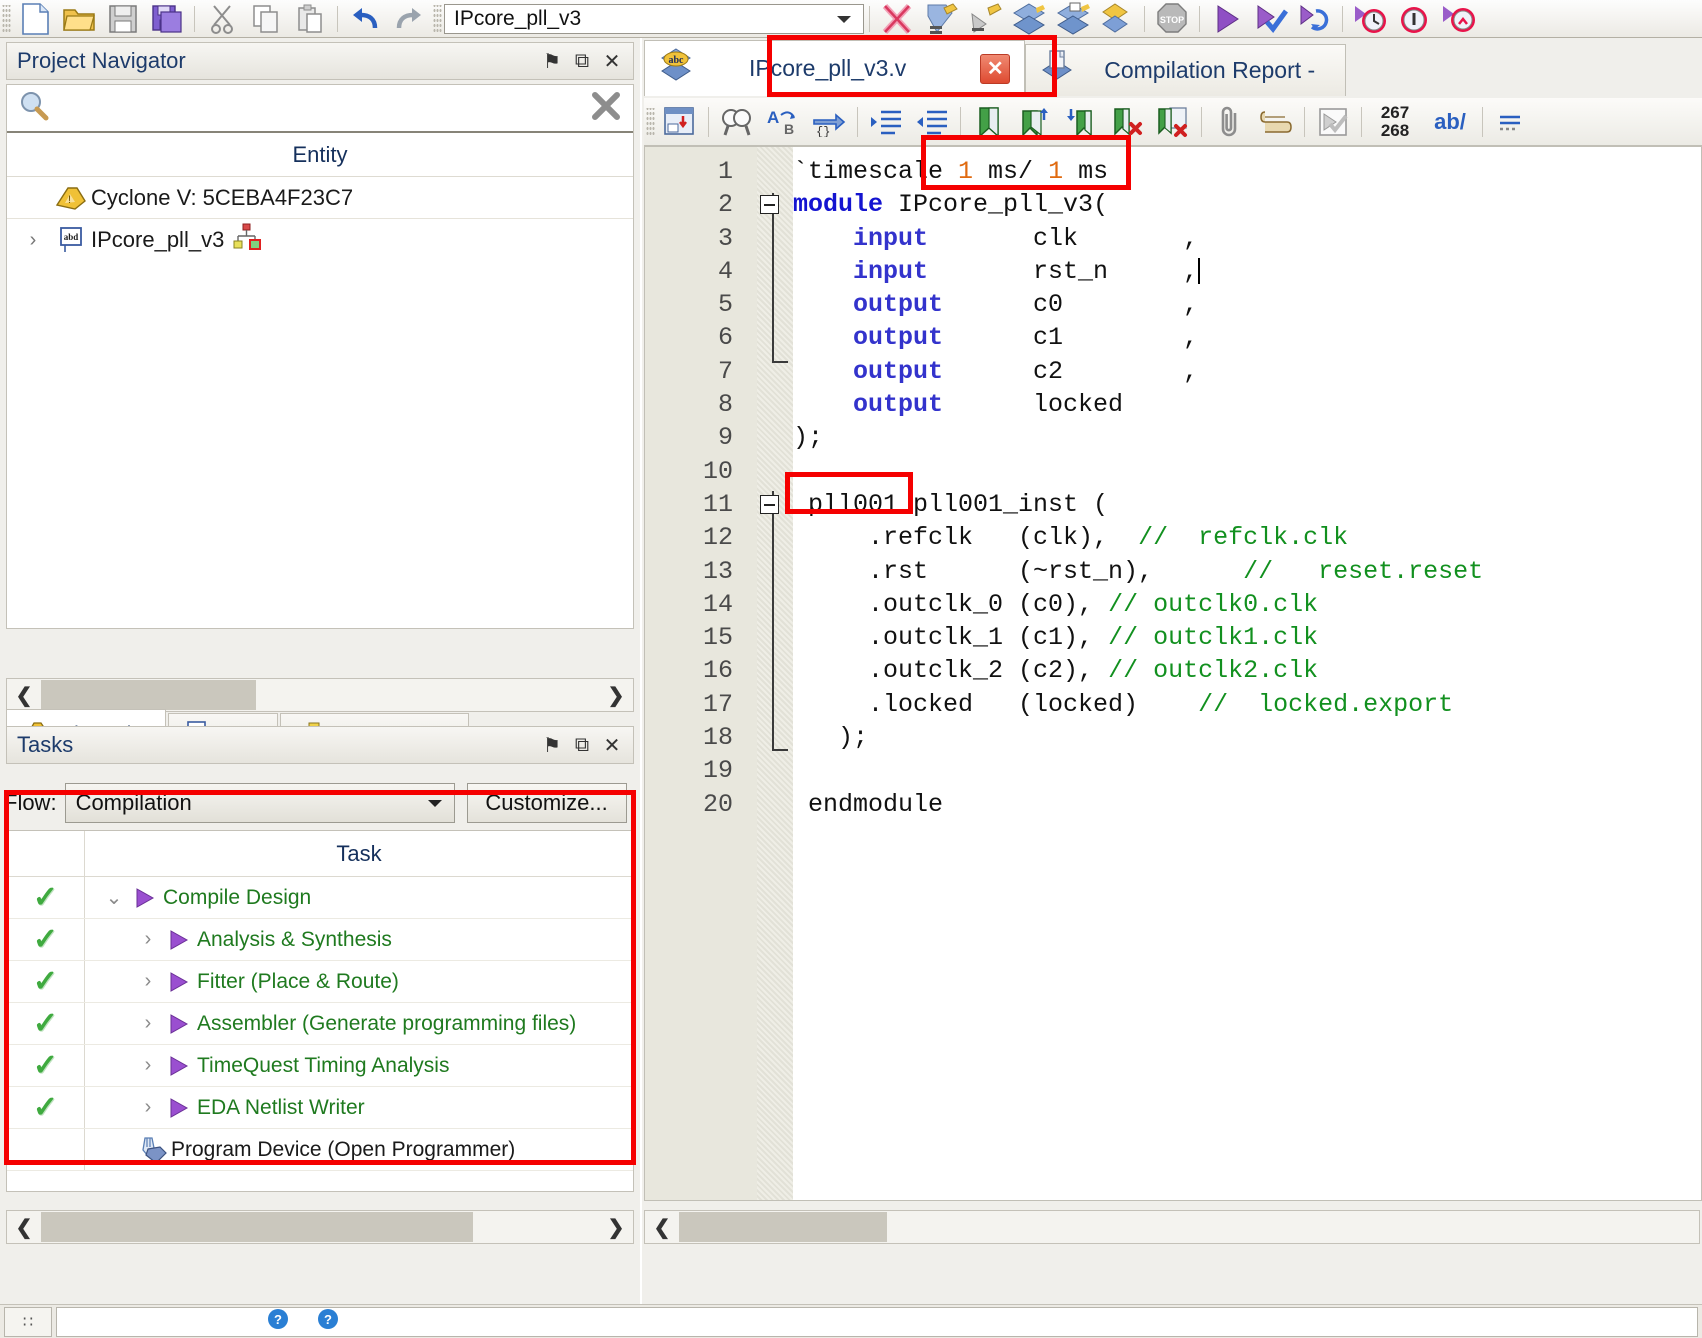 The image size is (1702, 1338). Describe the element at coordinates (1035, 122) in the screenshot. I see `bookmark-next-icon` at that location.